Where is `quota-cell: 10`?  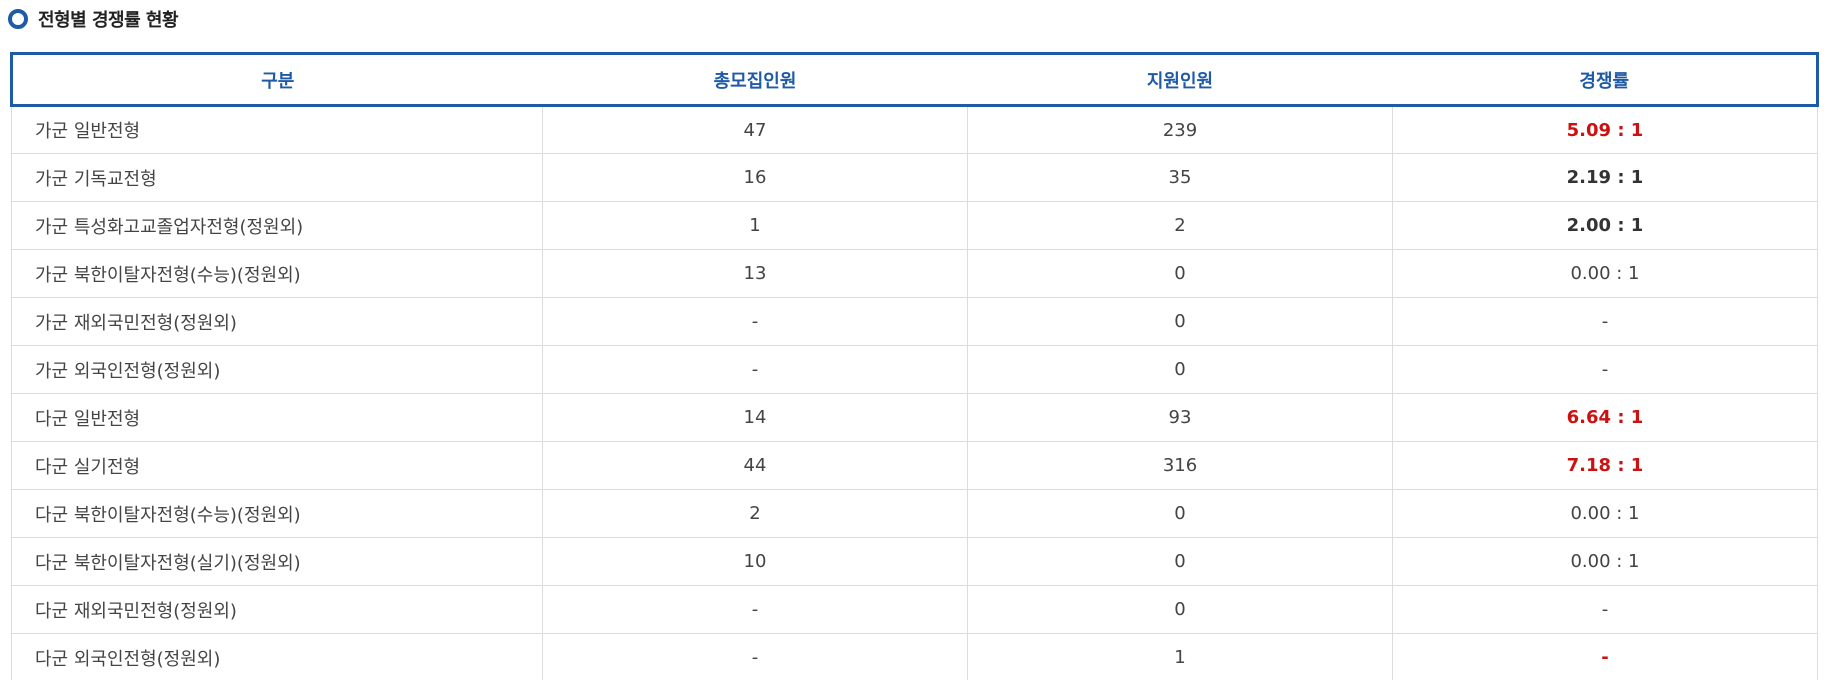 quota-cell: 10 is located at coordinates (755, 561).